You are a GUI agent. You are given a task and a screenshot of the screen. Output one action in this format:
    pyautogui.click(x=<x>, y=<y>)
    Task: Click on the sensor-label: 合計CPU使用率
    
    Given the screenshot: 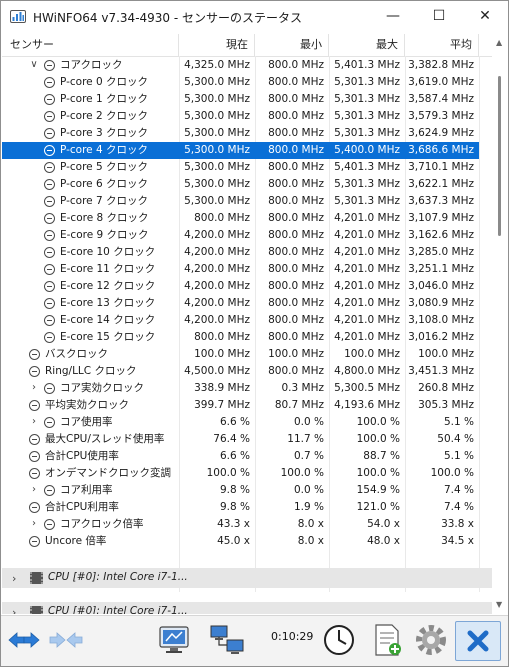 What is the action you would take?
    pyautogui.click(x=82, y=456)
    